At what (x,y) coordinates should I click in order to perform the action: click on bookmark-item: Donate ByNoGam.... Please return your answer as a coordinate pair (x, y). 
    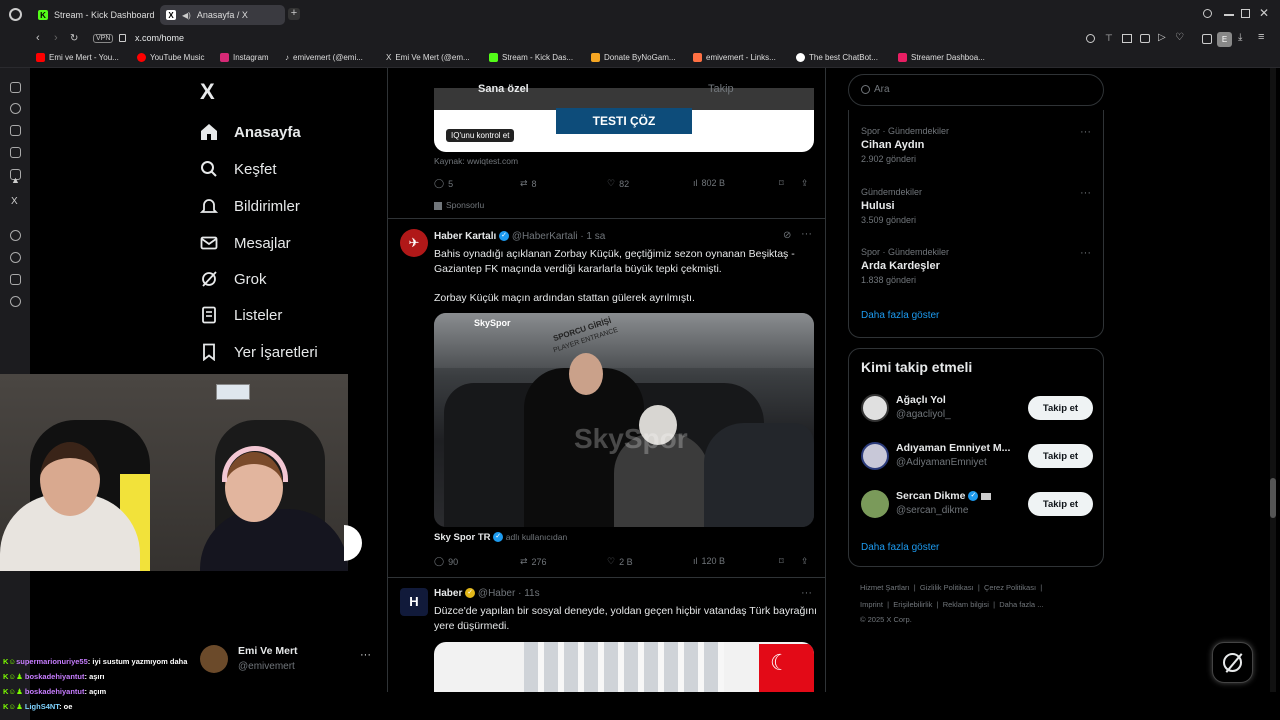
    Looking at the image, I should click on (633, 57).